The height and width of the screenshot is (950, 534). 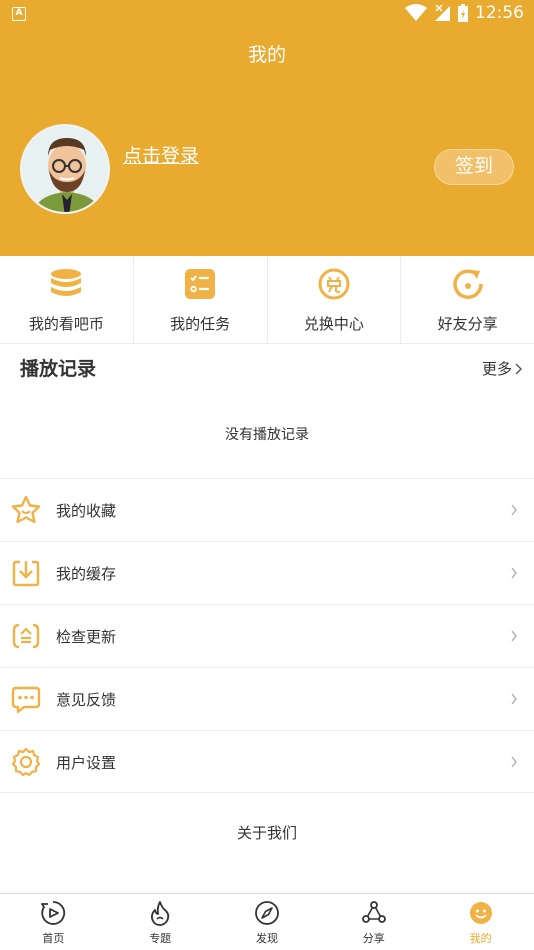 What do you see at coordinates (66, 282) in the screenshot?
I see `coins-stack-icon` at bounding box center [66, 282].